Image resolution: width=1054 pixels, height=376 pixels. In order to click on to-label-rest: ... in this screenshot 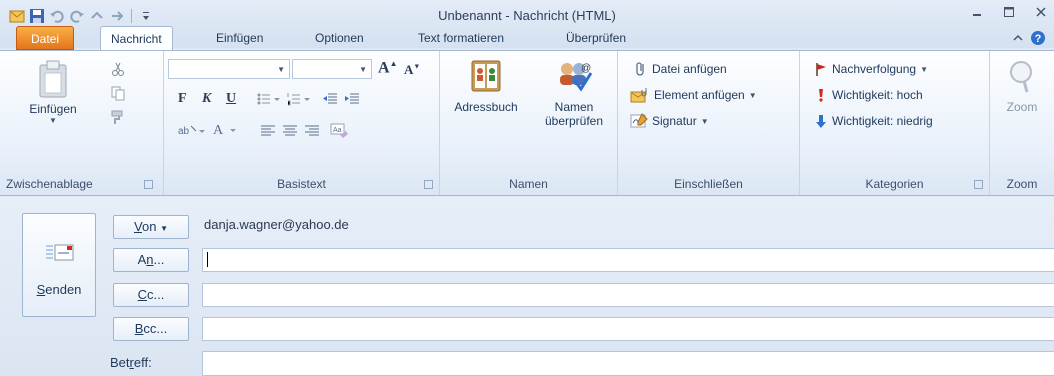, I will do `click(159, 259)`.